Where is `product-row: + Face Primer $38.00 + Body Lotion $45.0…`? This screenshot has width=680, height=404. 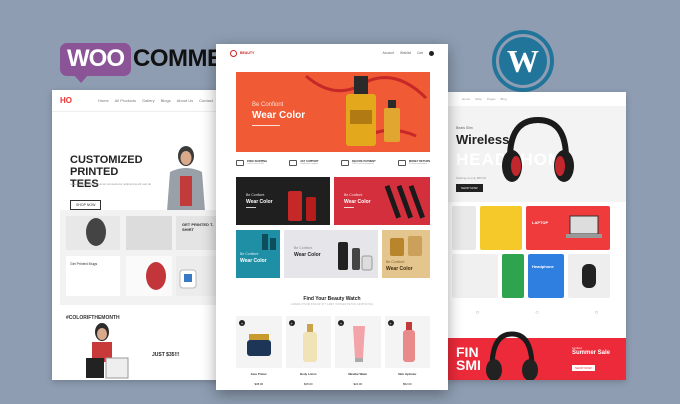 product-row: + Face Primer $38.00 + Body Lotion $45.0… is located at coordinates (333, 353).